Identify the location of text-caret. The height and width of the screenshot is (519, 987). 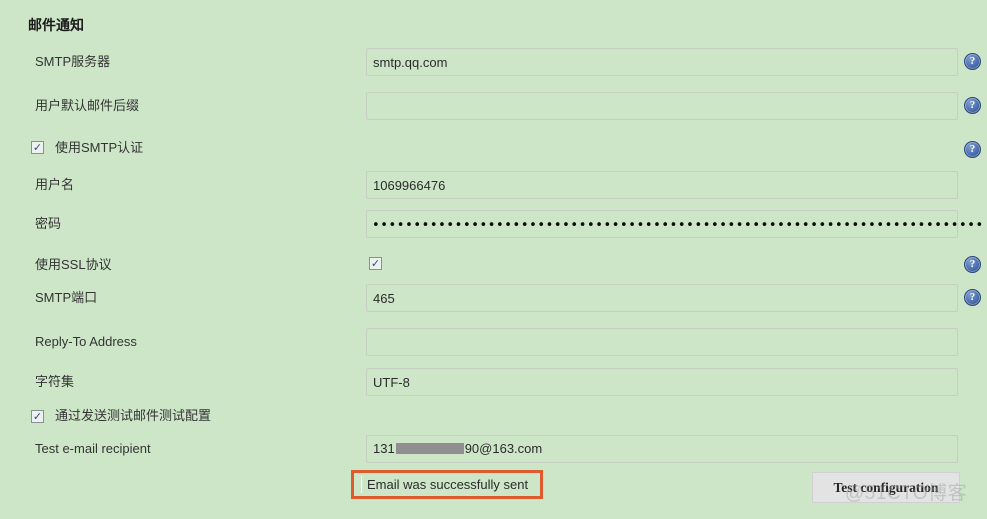
(361, 484).